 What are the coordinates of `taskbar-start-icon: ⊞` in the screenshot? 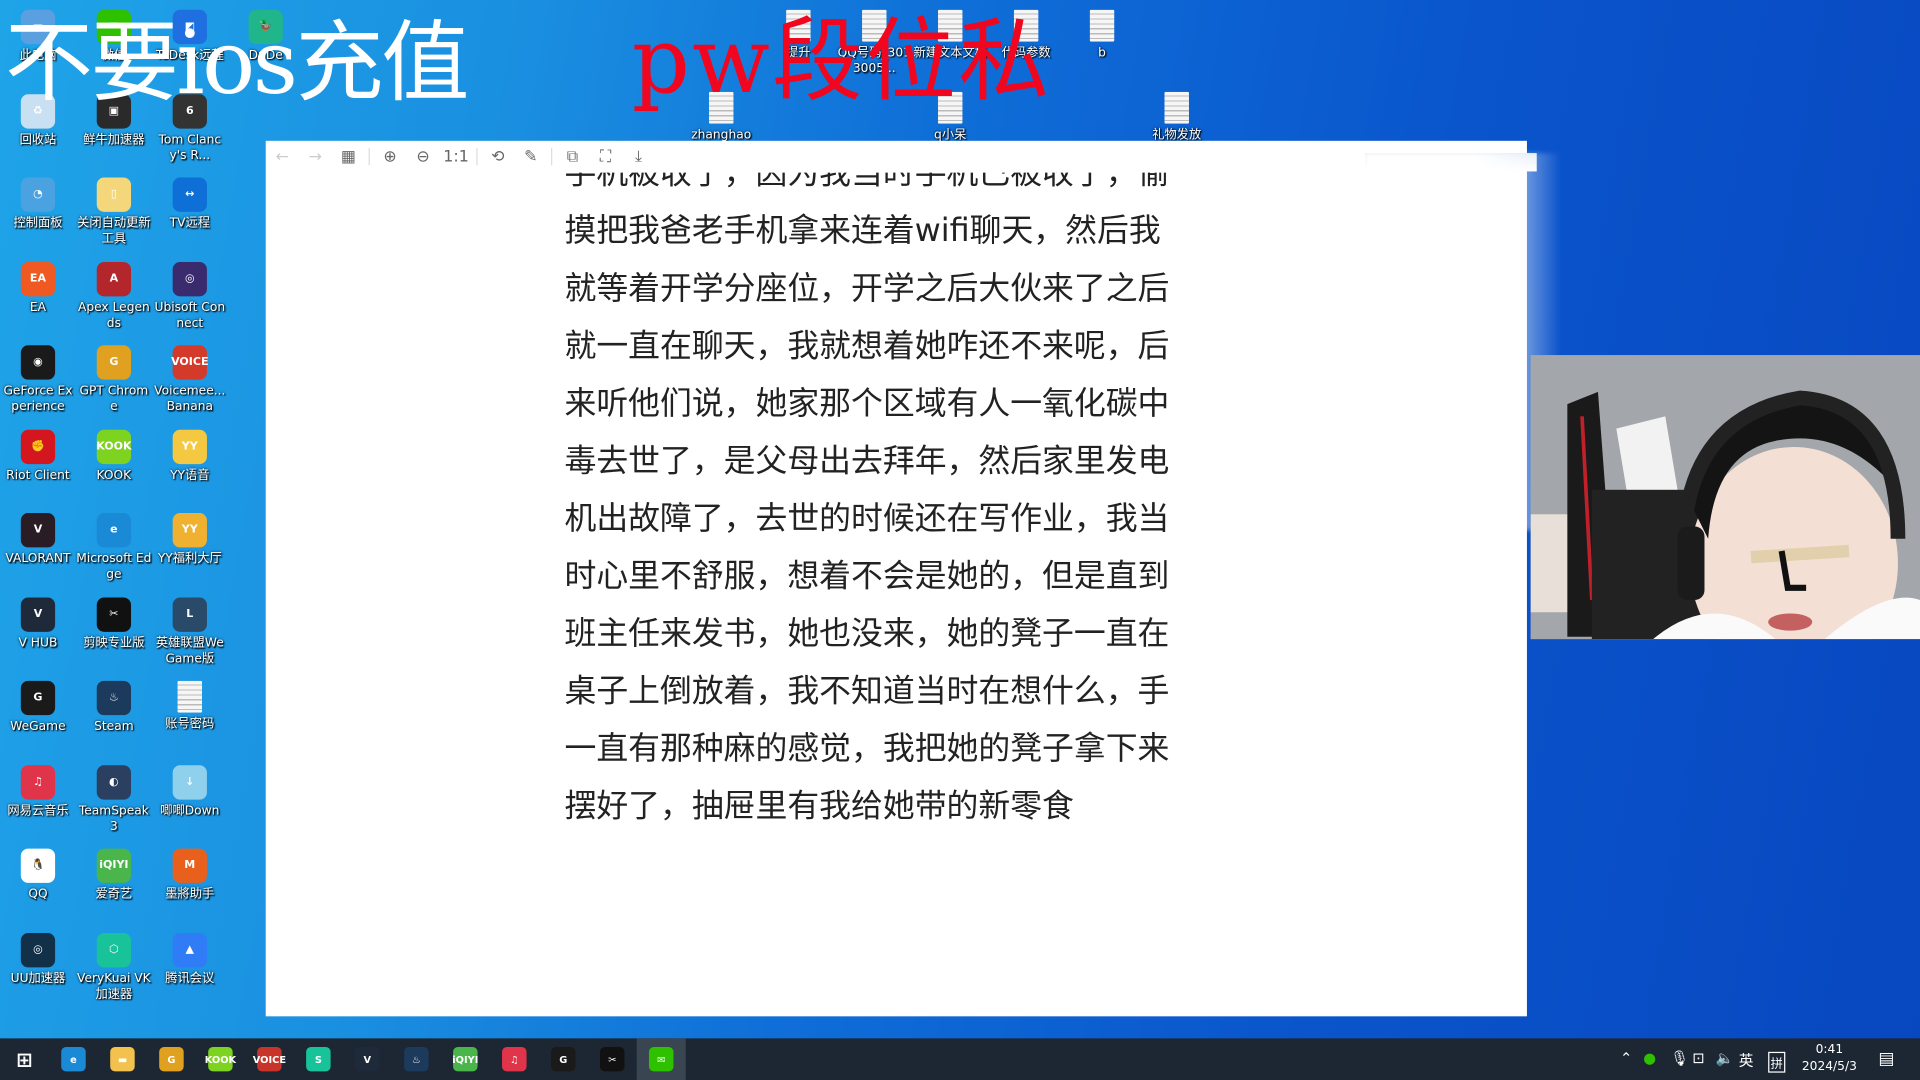 It's located at (24, 1059).